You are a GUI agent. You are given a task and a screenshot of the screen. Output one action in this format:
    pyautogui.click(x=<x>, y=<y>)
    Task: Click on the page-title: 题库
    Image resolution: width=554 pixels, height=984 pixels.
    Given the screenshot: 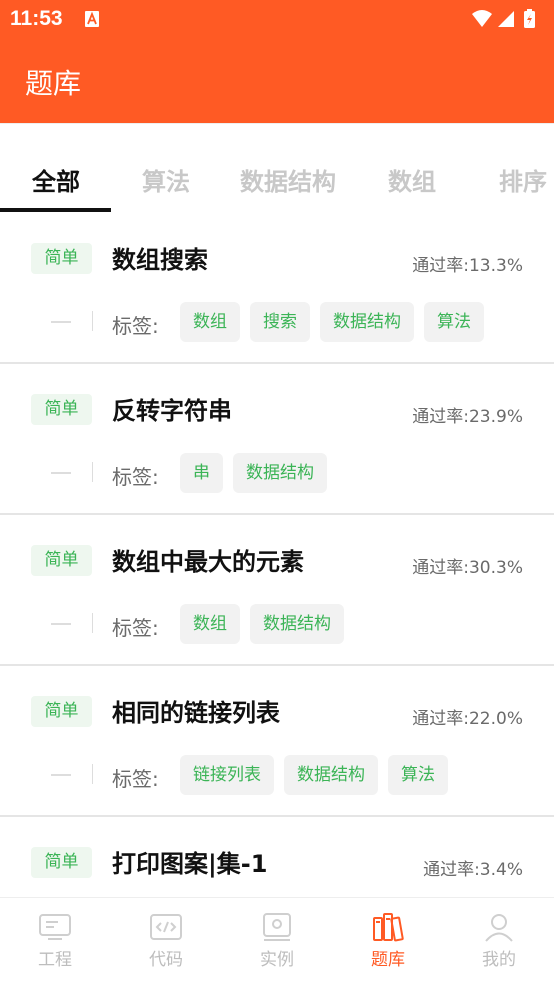 What is the action you would take?
    pyautogui.click(x=53, y=83)
    